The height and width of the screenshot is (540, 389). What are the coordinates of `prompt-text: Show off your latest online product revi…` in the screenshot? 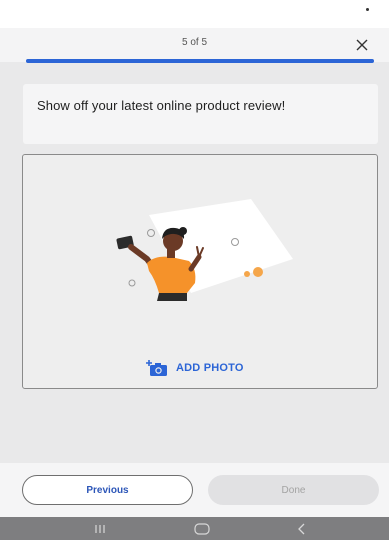 It's located at (161, 105).